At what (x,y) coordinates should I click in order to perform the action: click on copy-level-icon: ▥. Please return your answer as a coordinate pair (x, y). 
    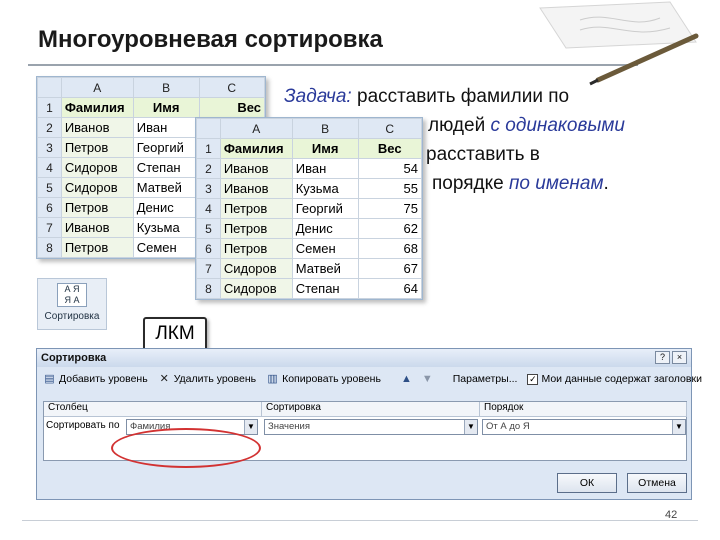
    Looking at the image, I should click on (272, 379).